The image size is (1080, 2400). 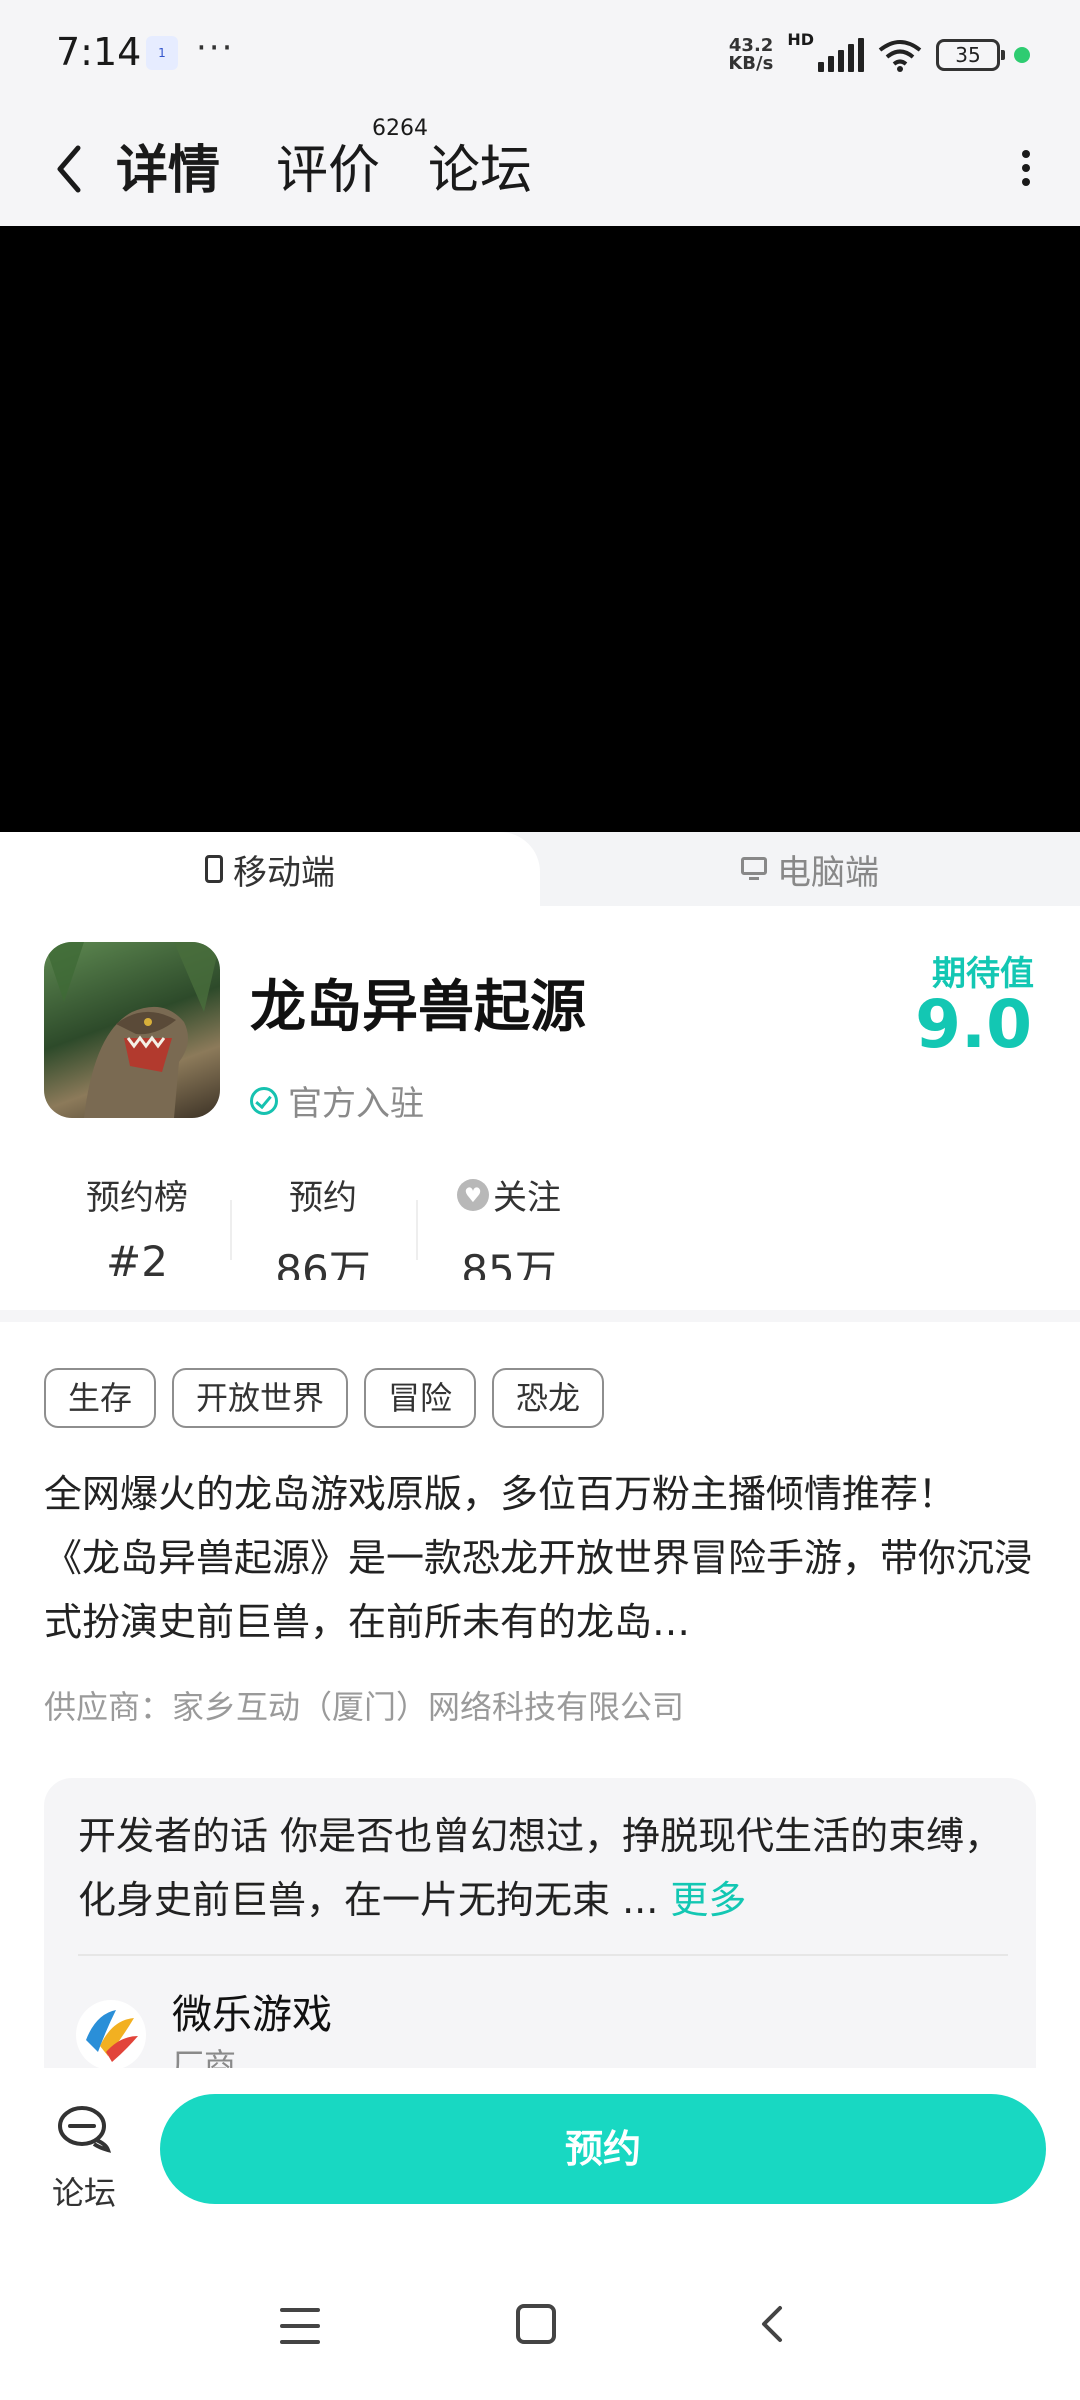 I want to click on stat-reservations: 预约 86万, so click(x=323, y=1225).